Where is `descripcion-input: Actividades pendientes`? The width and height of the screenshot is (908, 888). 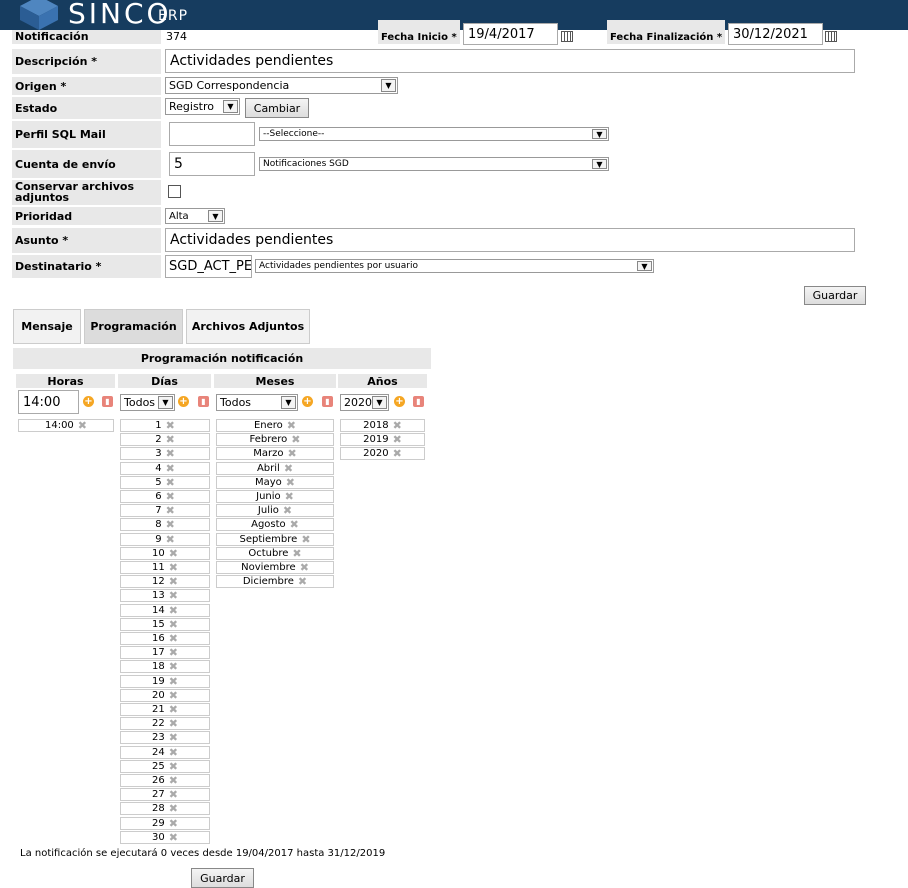
descripcion-input: Actividades pendientes is located at coordinates (510, 61).